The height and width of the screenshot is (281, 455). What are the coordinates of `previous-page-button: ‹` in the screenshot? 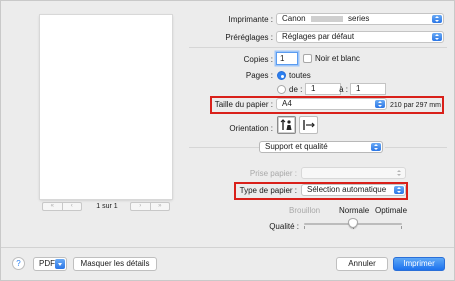 It's located at (72, 206).